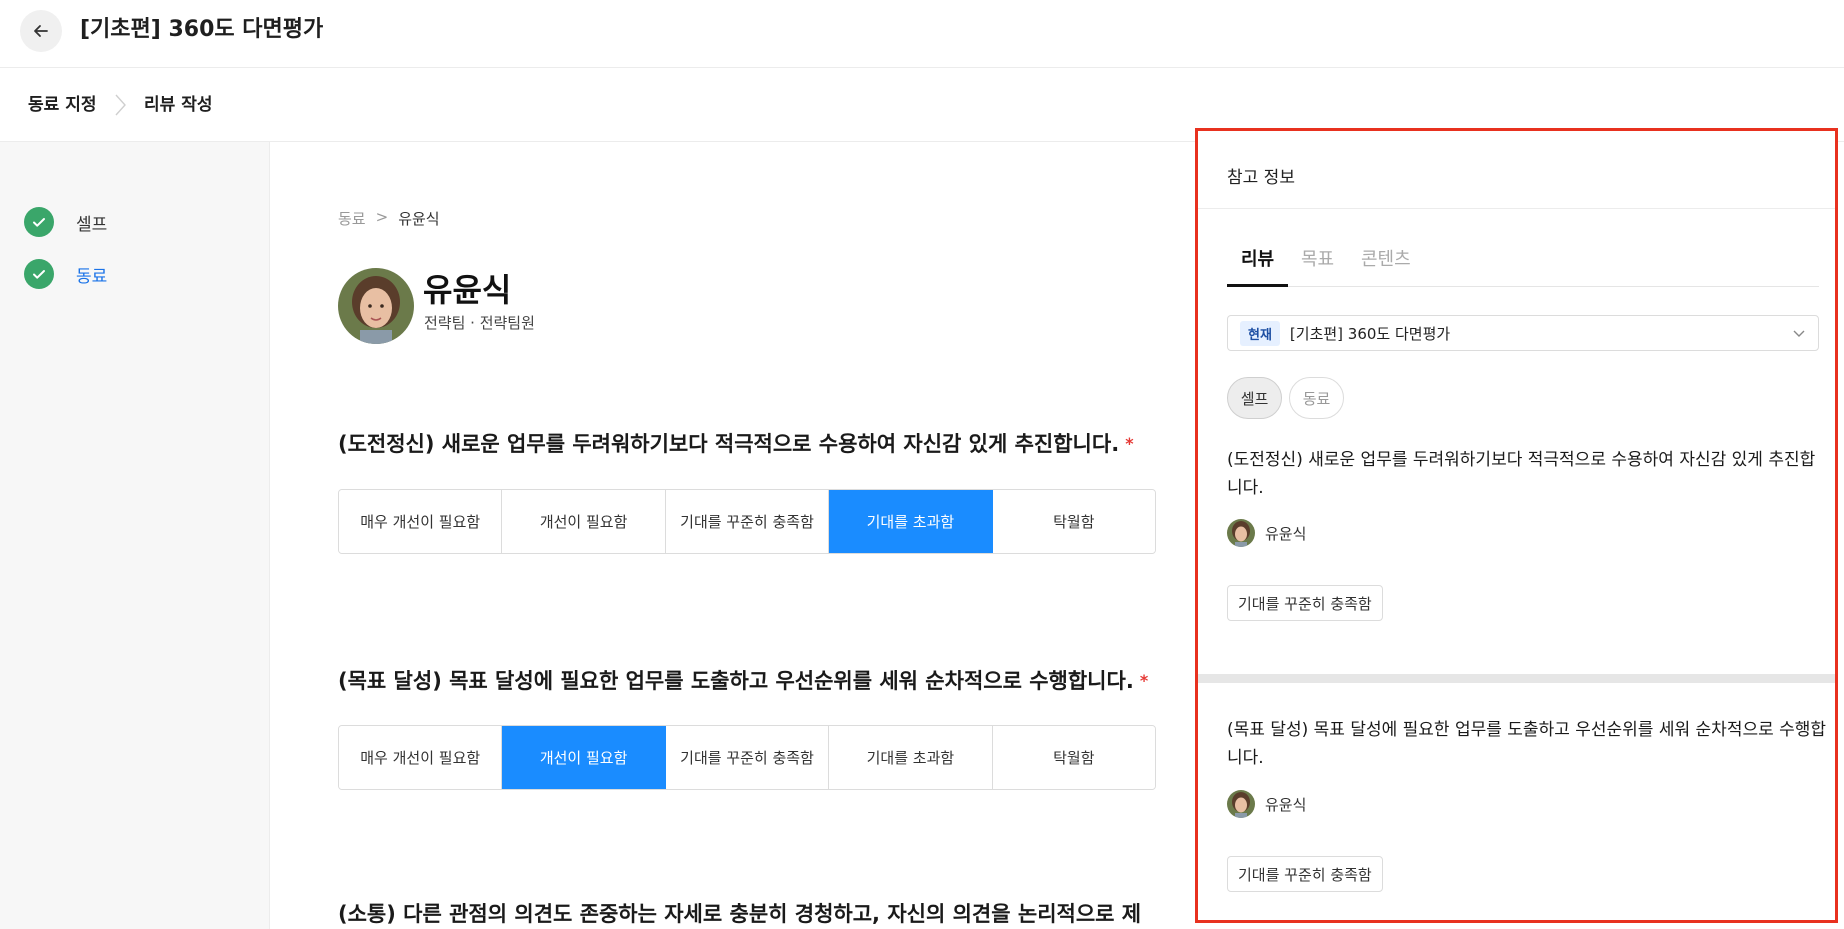 This screenshot has height=929, width=1844. What do you see at coordinates (1316, 398) in the screenshot?
I see `filter-pill-peer: 동료` at bounding box center [1316, 398].